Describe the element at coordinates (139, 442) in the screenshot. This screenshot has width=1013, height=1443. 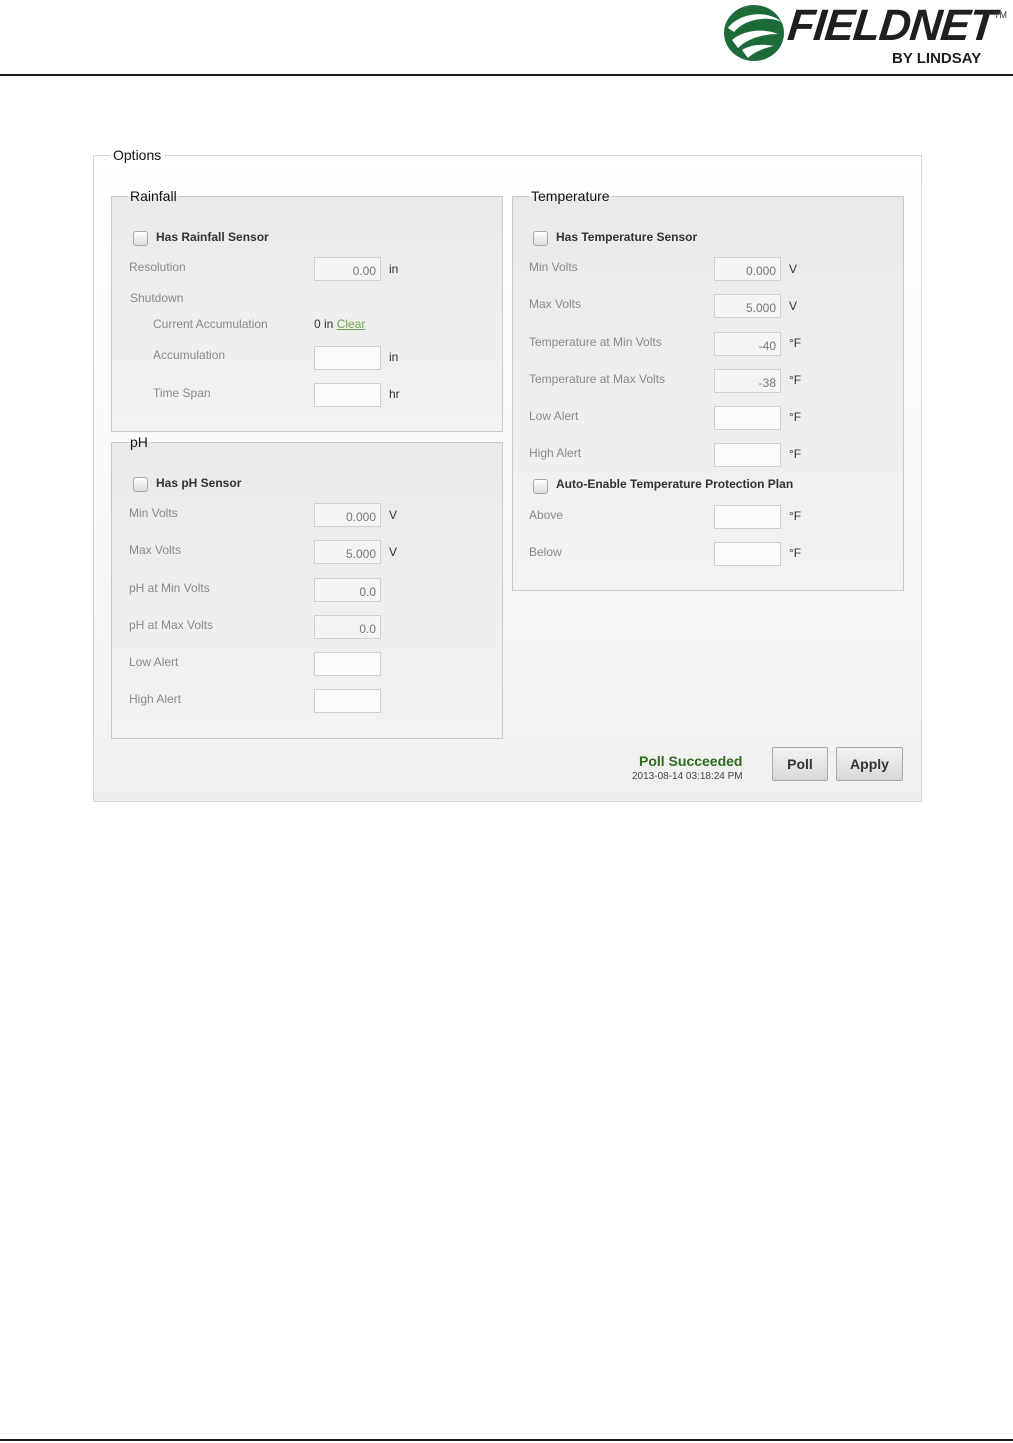
I see `ph-title: pH` at that location.